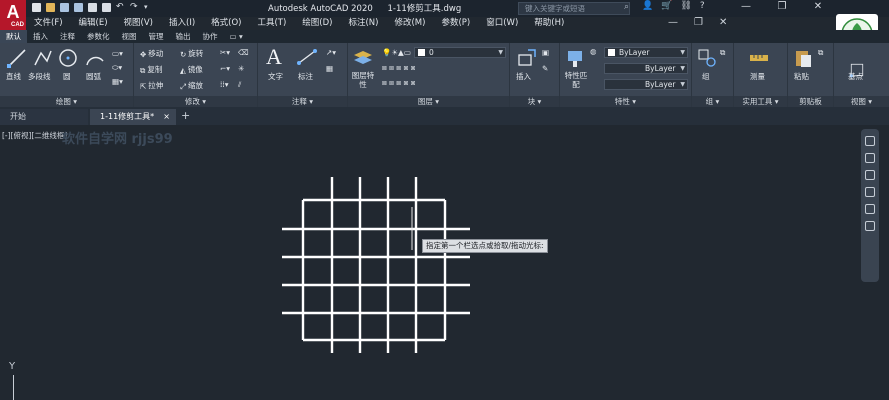  What do you see at coordinates (861, 101) in the screenshot?
I see `view-panel-footer: 视图 ▾` at bounding box center [861, 101].